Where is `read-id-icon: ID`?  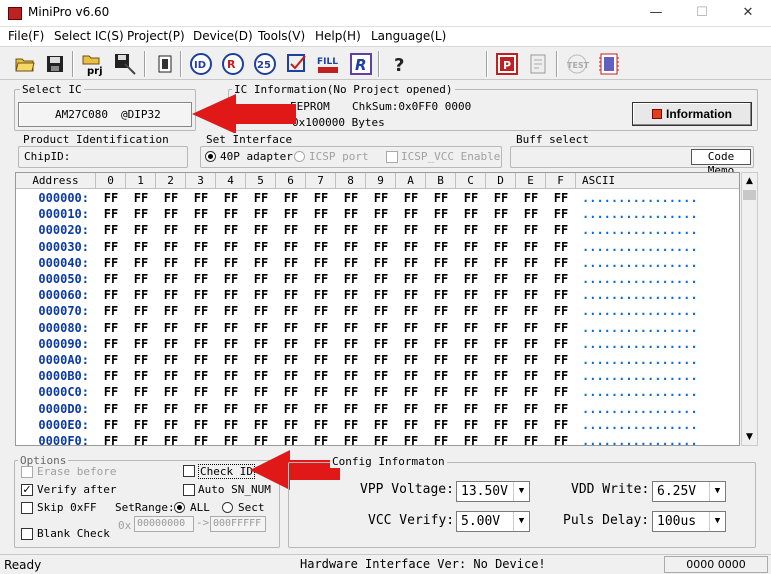
read-id-icon: ID is located at coordinates (201, 64).